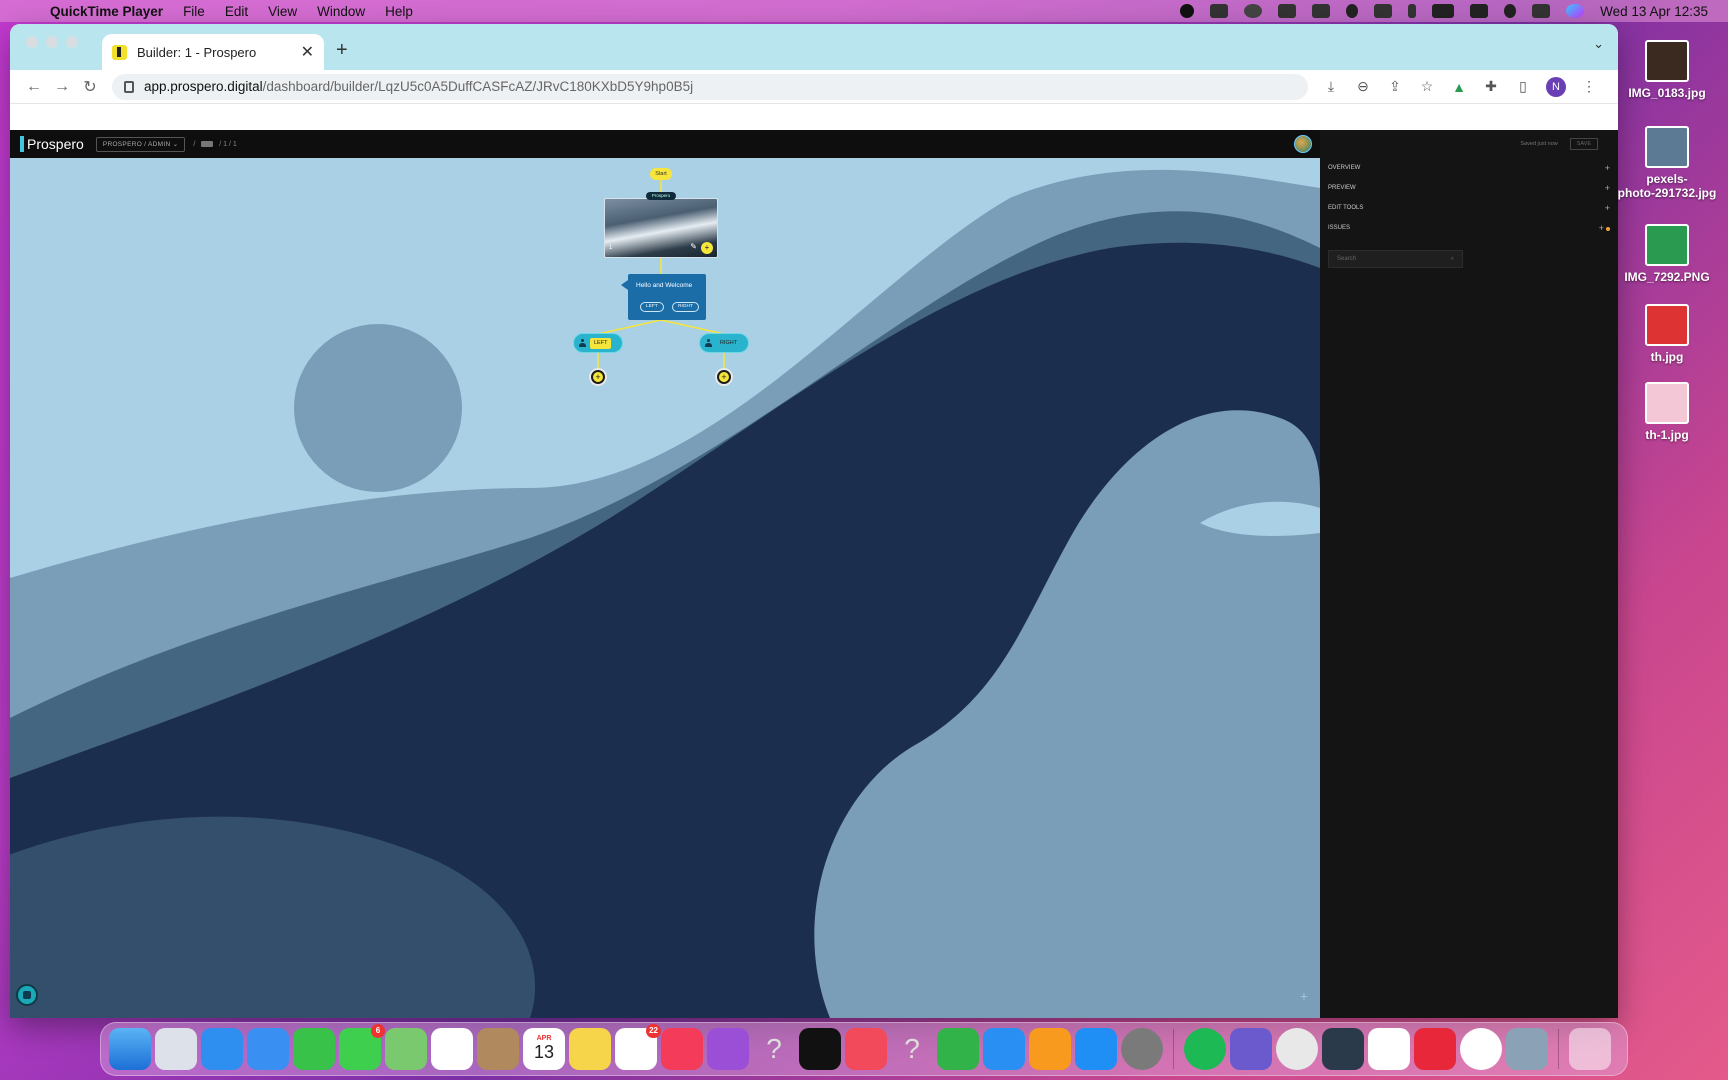  What do you see at coordinates (661, 228) in the screenshot?
I see `image-node: 1 ✎ +` at bounding box center [661, 228].